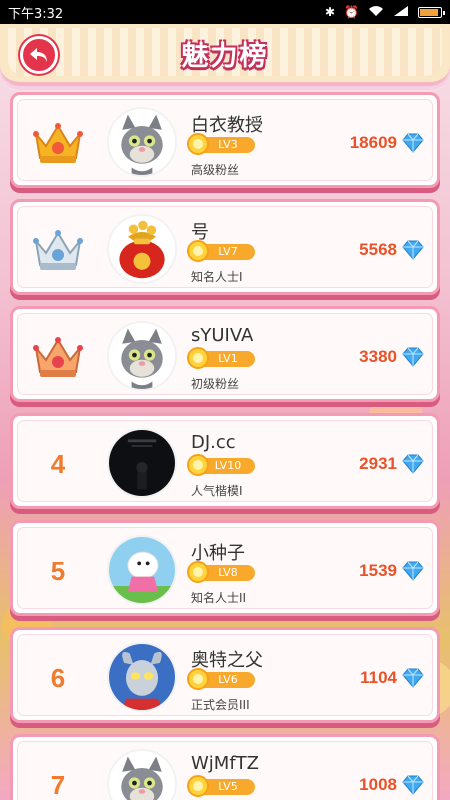  I want to click on level-badge: LV5, so click(221, 786).